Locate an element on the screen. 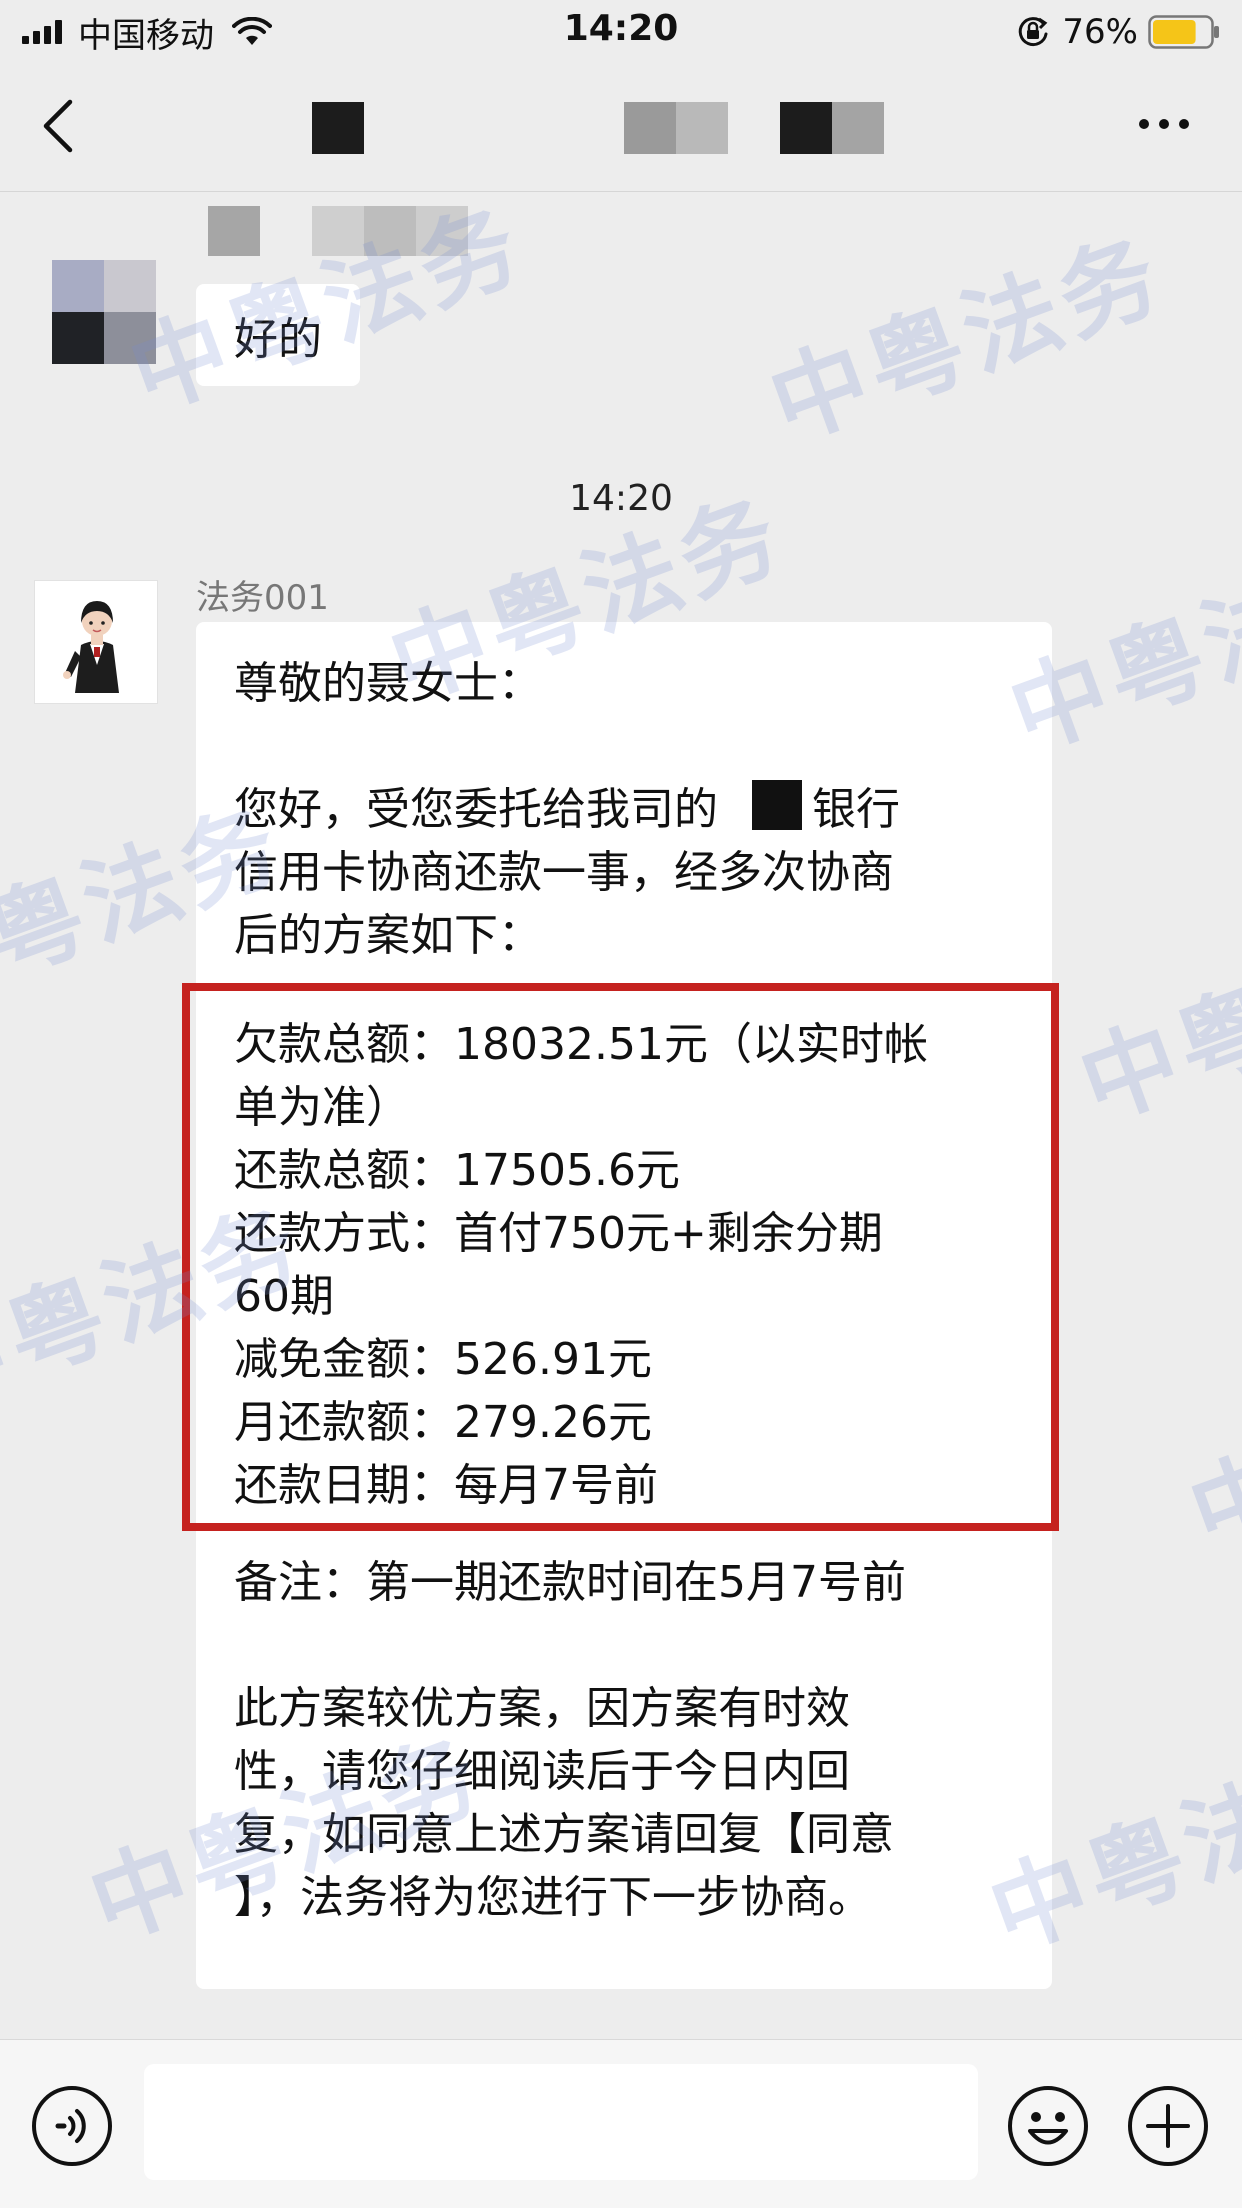  chat-header is located at coordinates (621, 127).